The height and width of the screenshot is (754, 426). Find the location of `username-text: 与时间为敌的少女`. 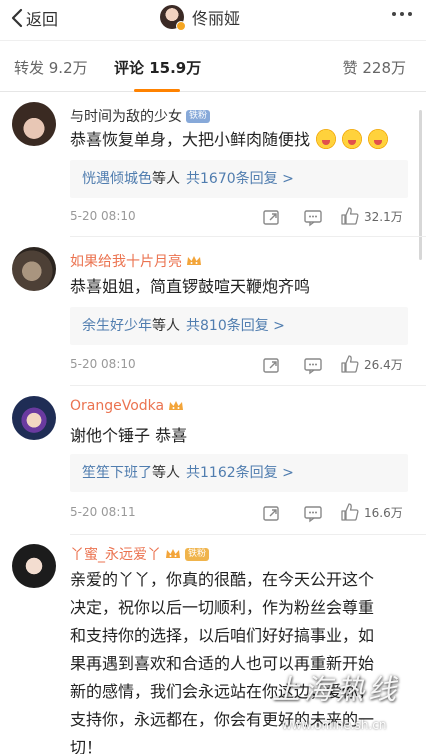

username-text: 与时间为敌的少女 is located at coordinates (126, 117).